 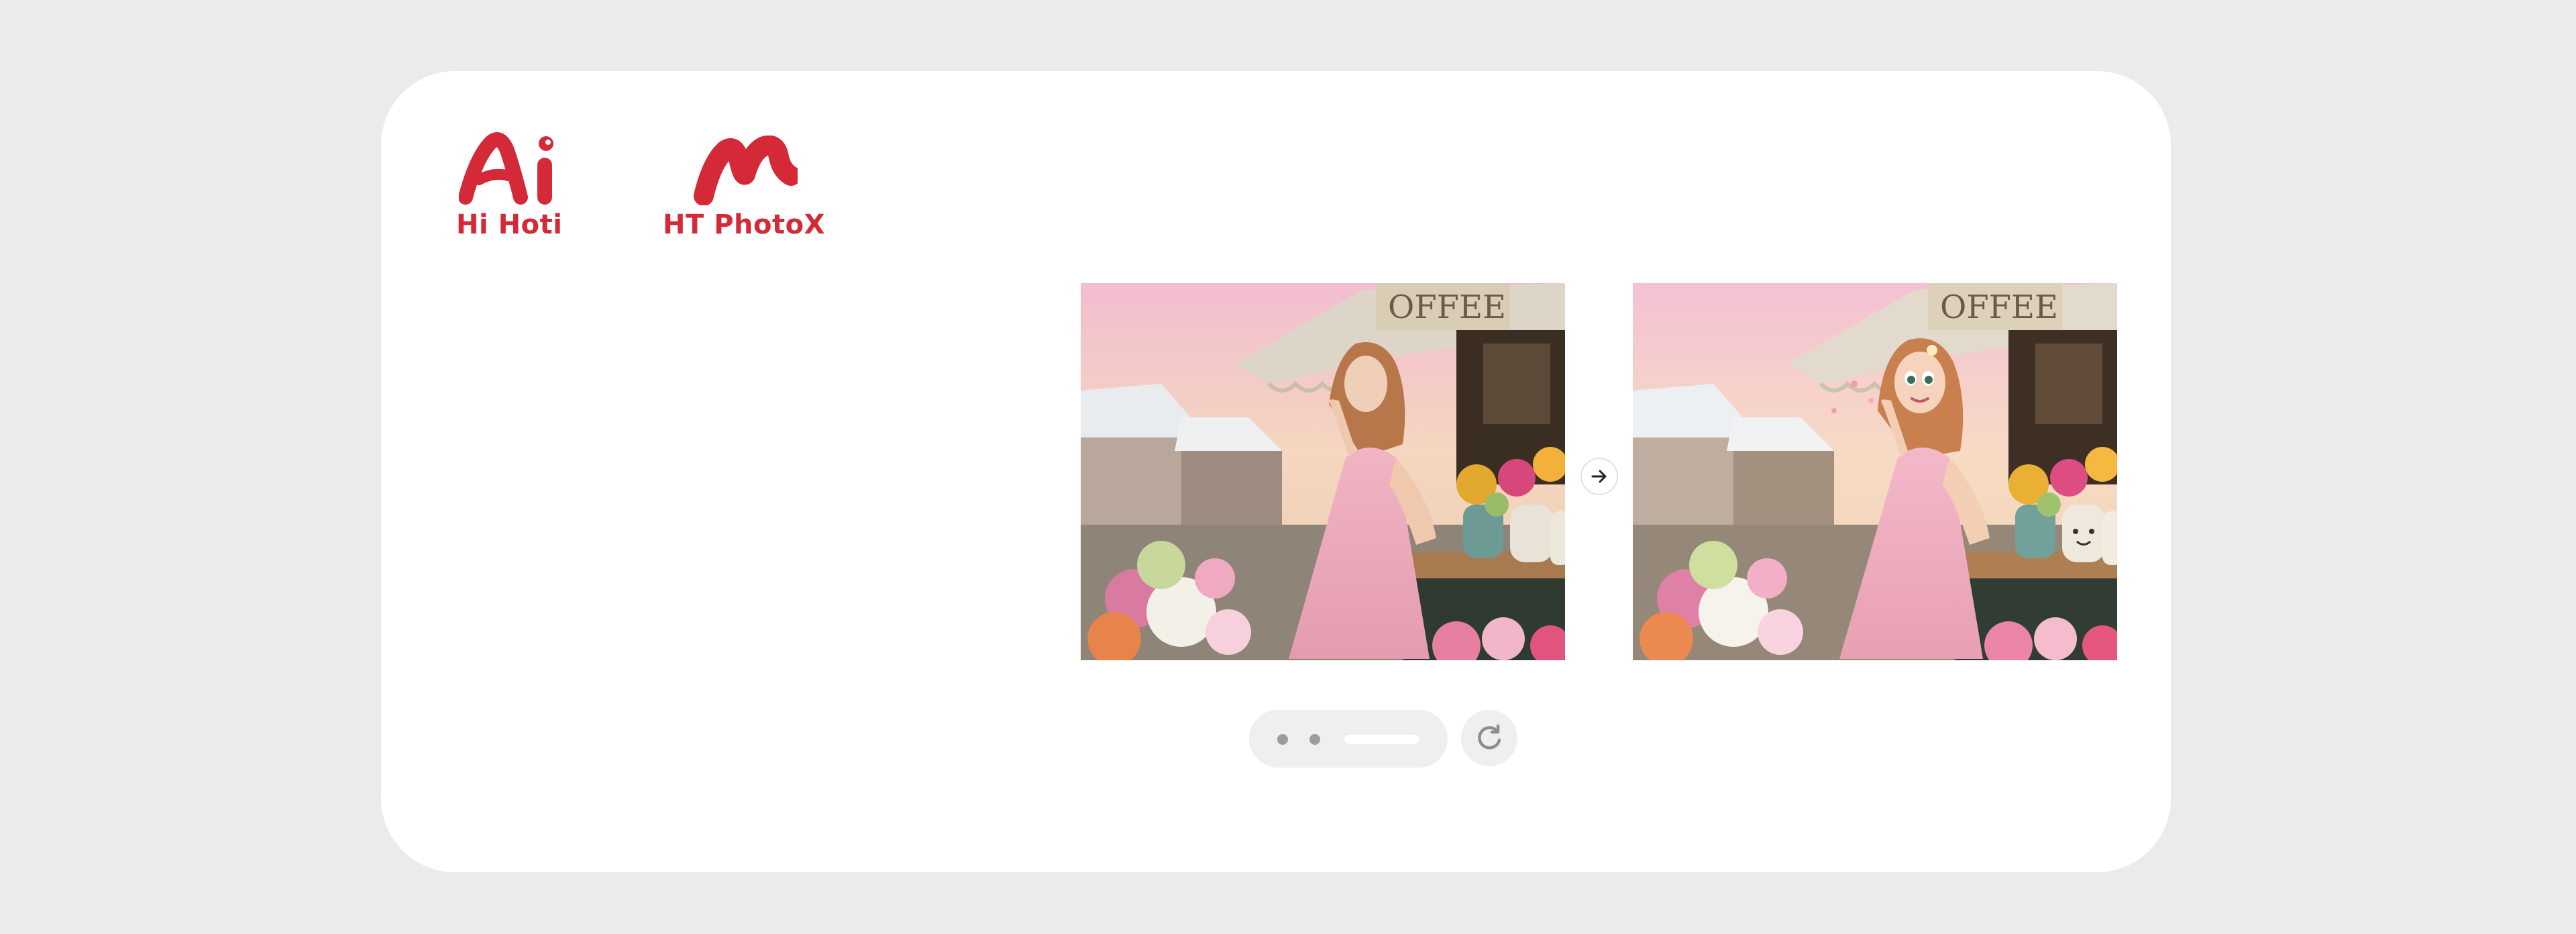 I want to click on refresh-button, so click(x=1489, y=738).